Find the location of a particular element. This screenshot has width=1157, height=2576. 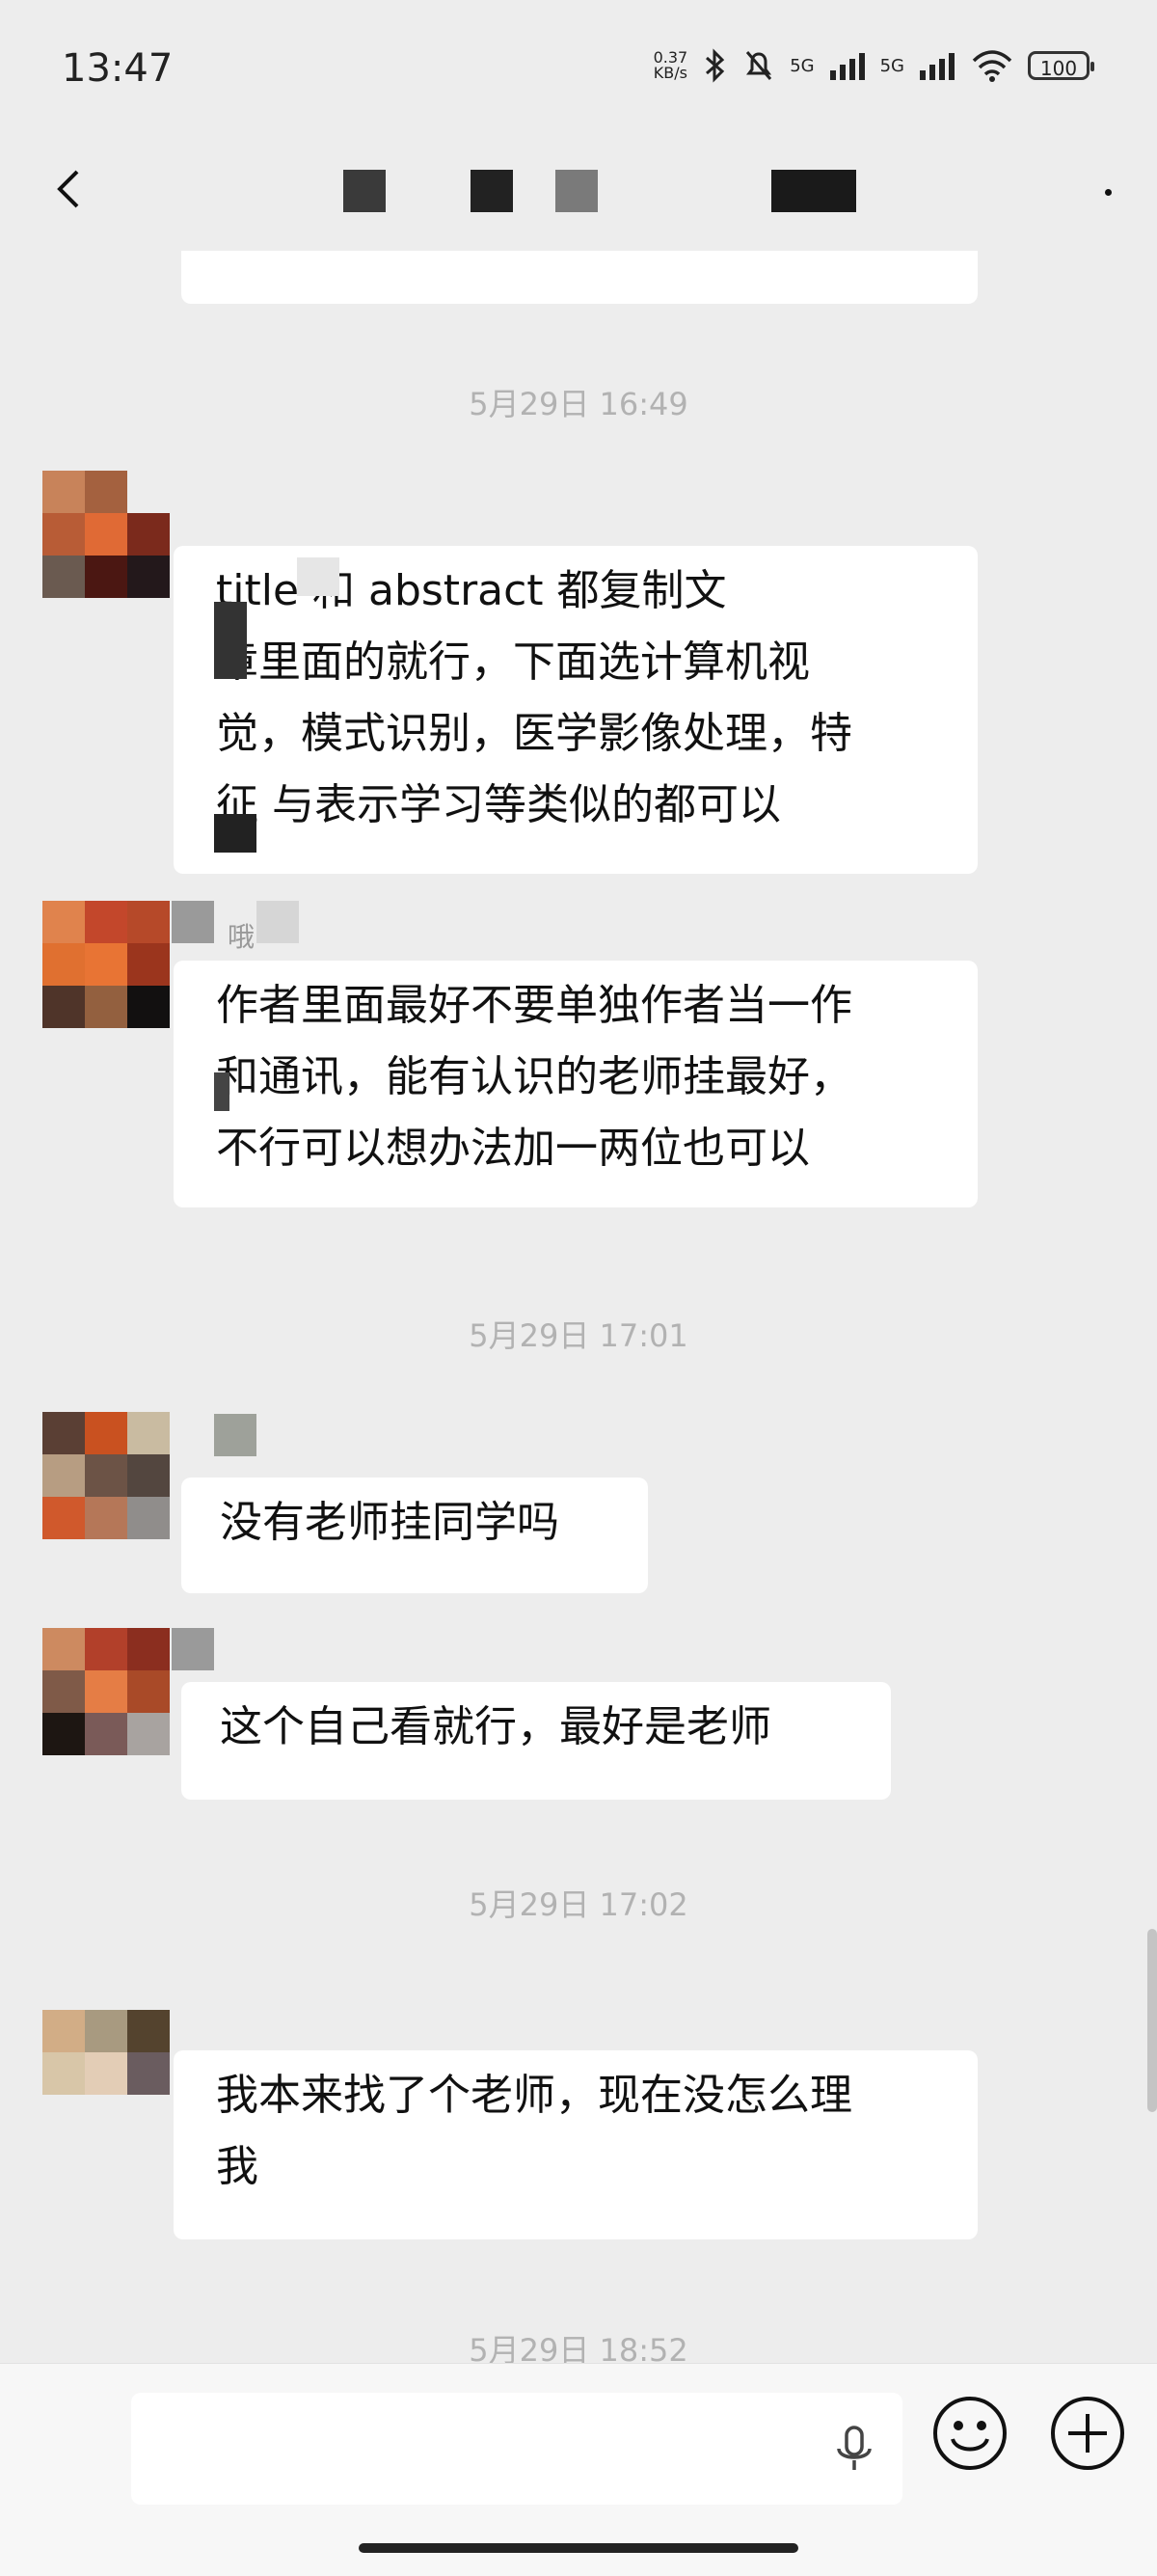

mute-bell-icon is located at coordinates (759, 65).